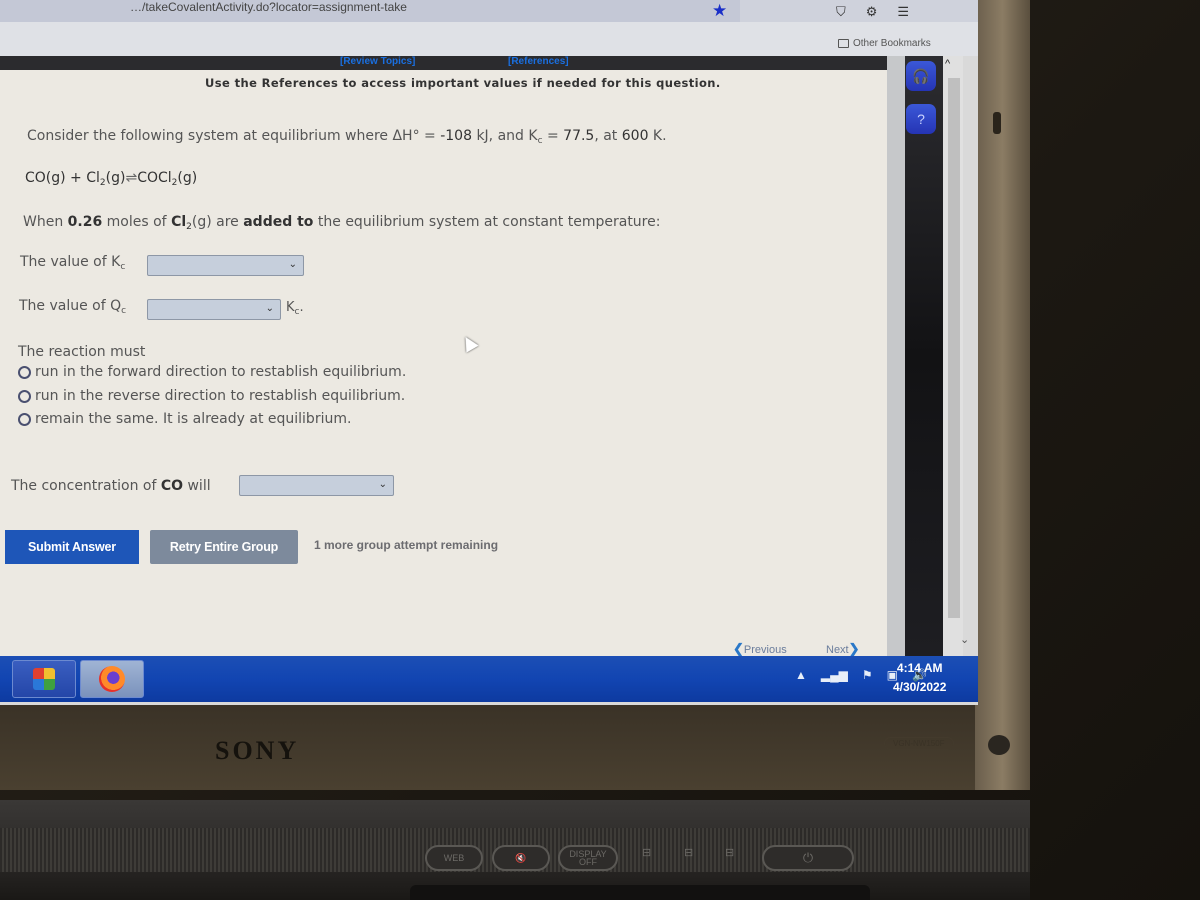 This screenshot has height=900, width=1200. I want to click on change-are: are, so click(227, 222).